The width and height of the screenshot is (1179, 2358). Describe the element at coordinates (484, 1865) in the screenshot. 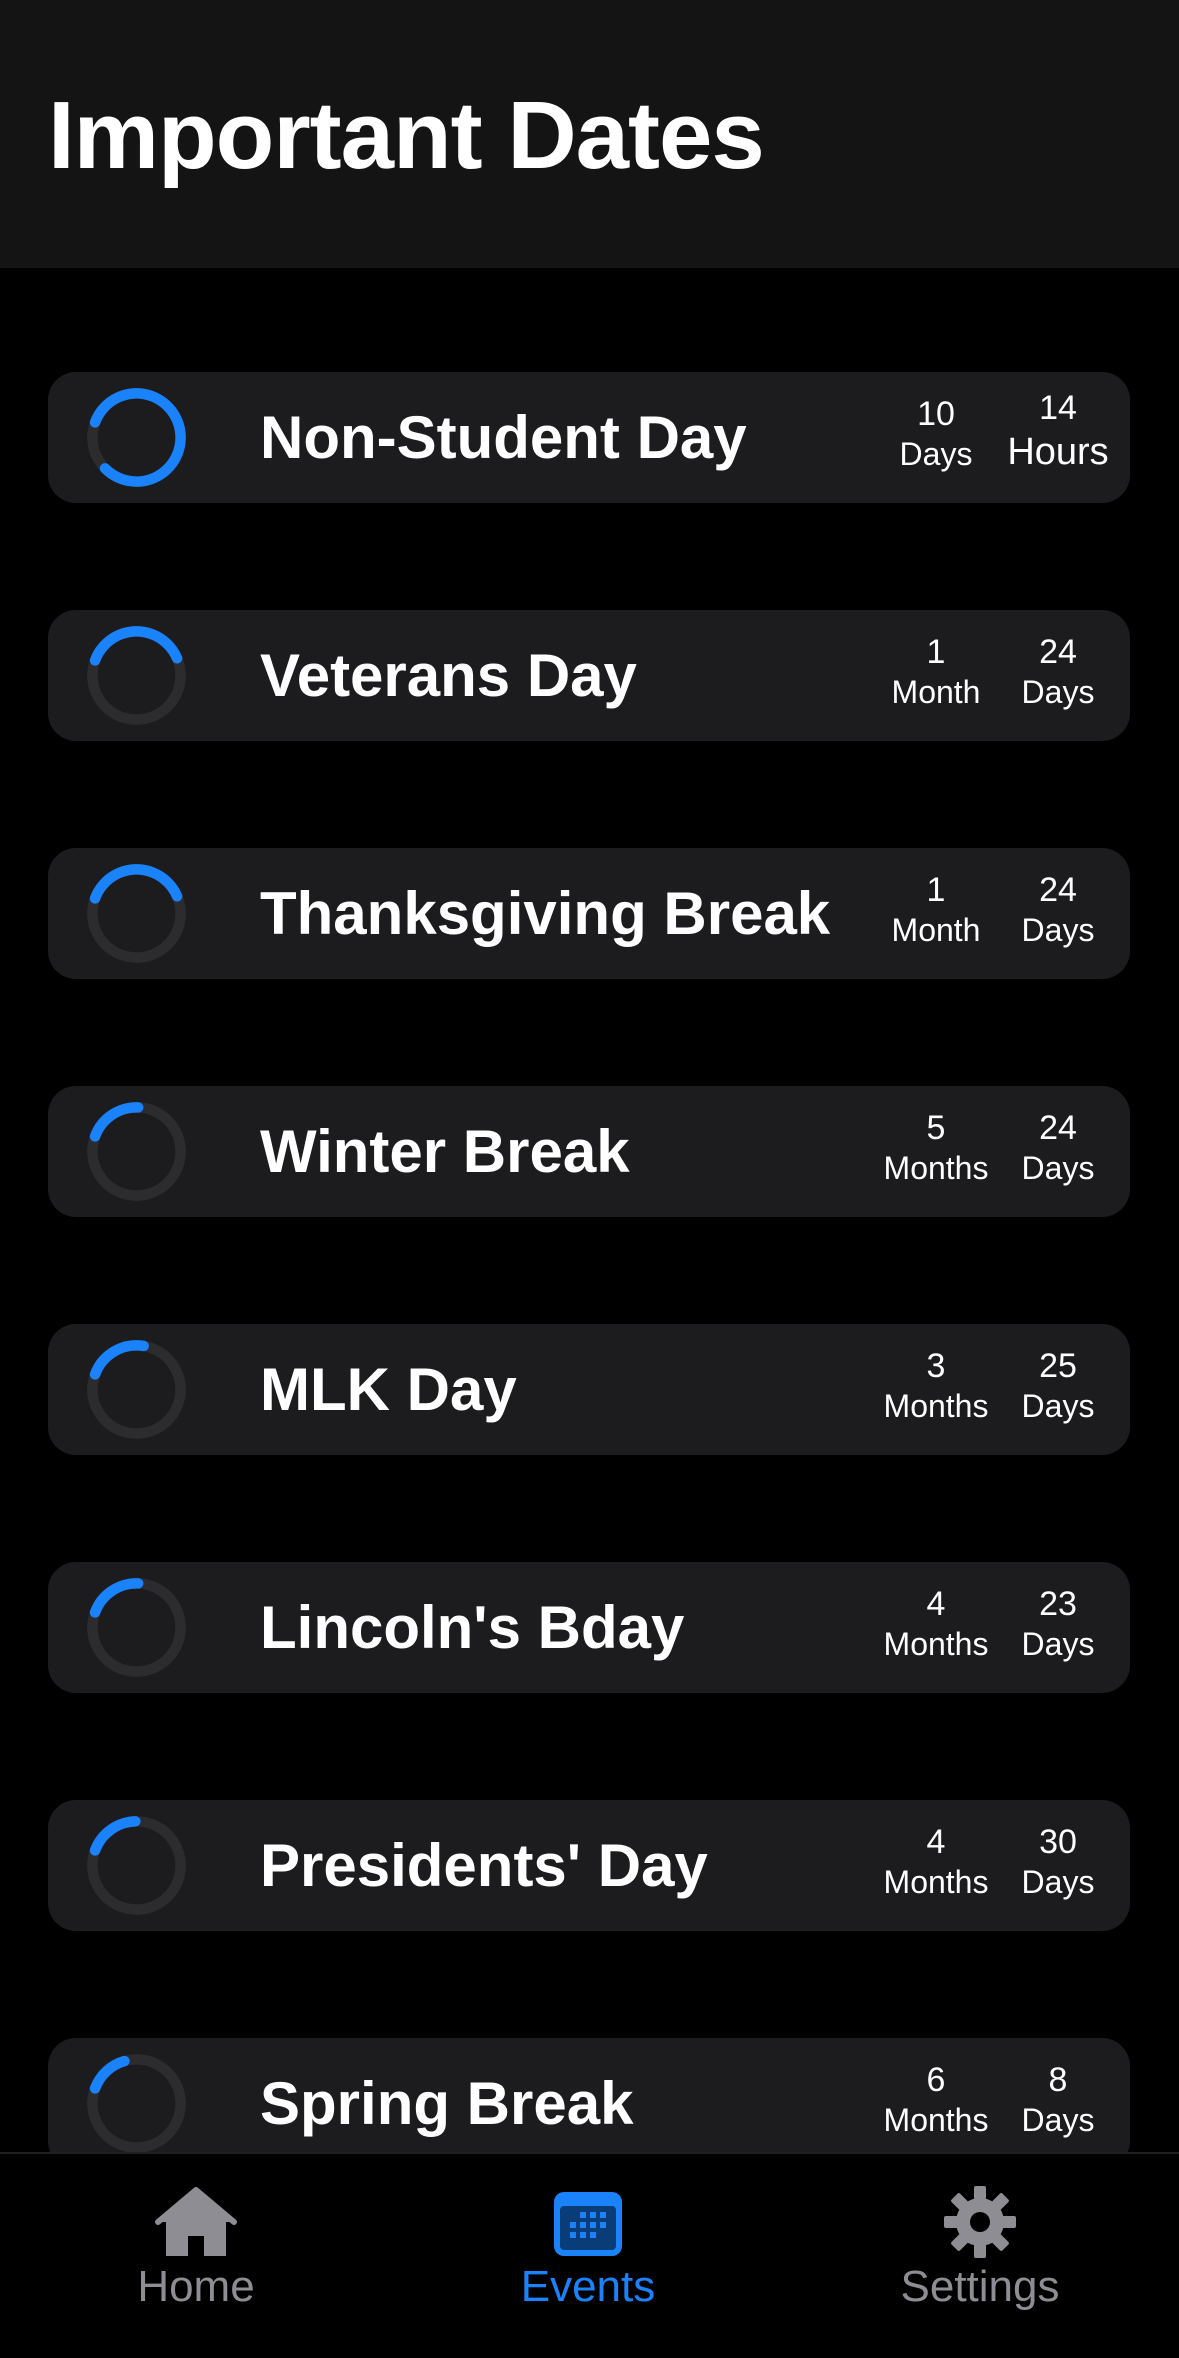

I see `event-name: Presidents' Day` at that location.